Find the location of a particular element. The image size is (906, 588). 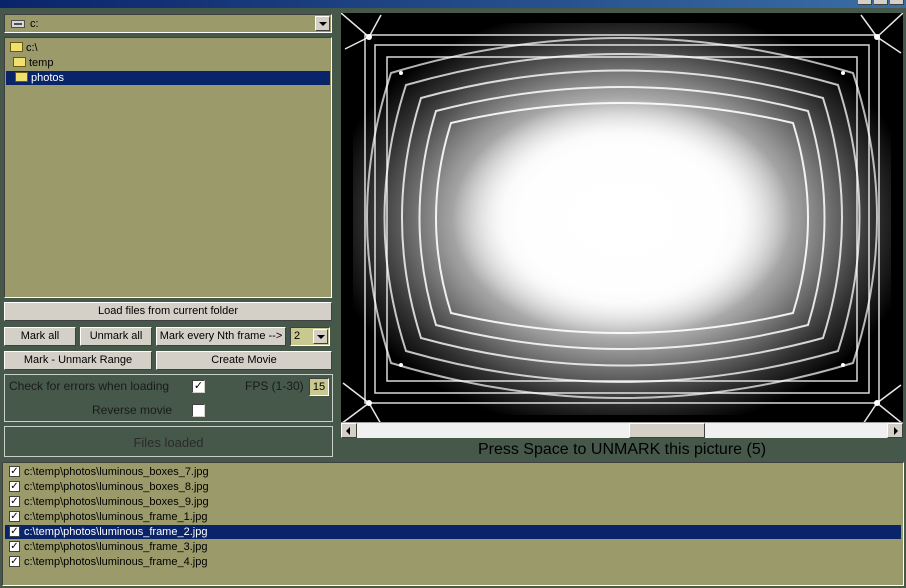

unmark-all-button: Unmark all is located at coordinates (116, 336).